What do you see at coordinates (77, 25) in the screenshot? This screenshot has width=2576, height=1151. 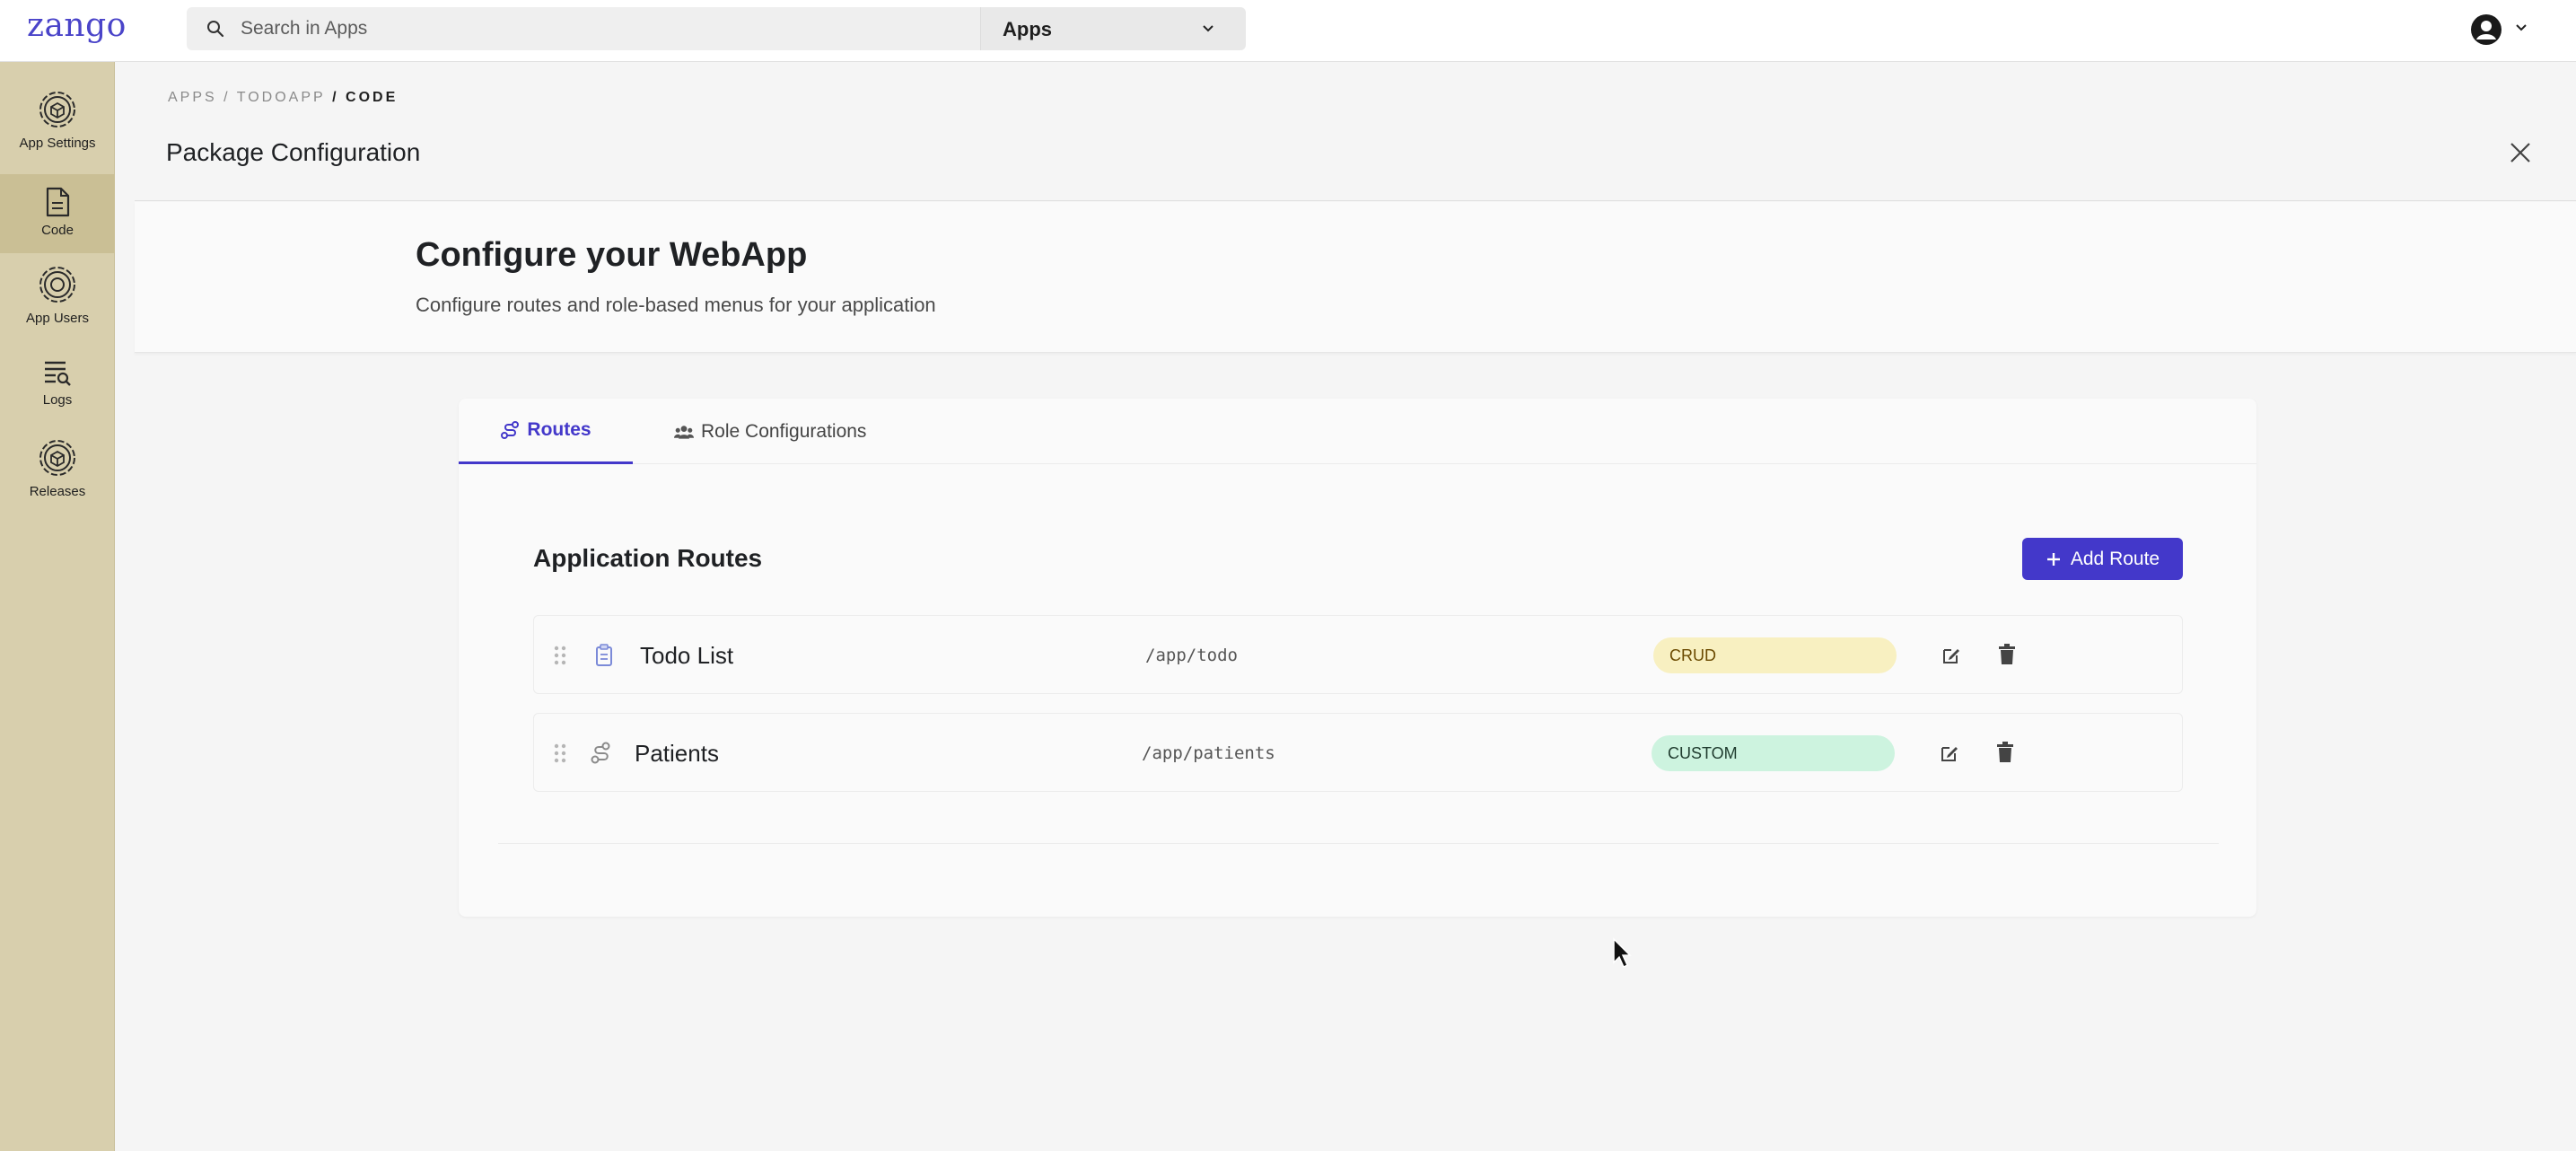 I see `brand-logo: zango` at bounding box center [77, 25].